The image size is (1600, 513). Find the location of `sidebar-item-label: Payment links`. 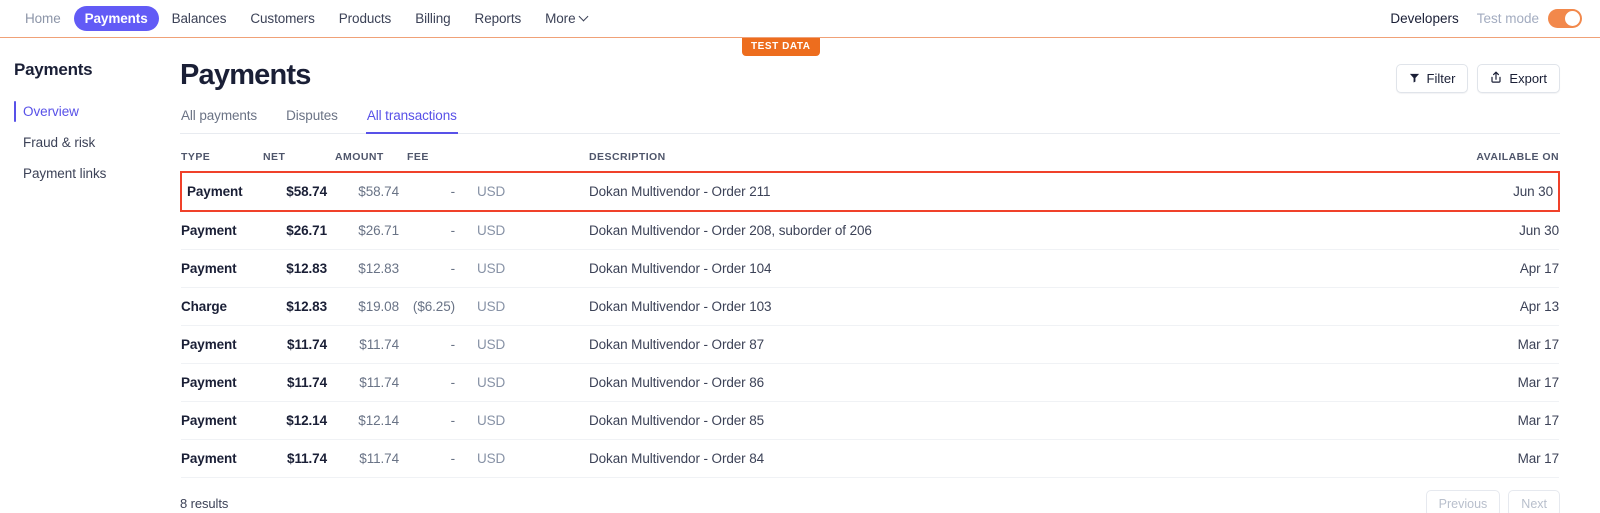

sidebar-item-label: Payment links is located at coordinates (65, 173).